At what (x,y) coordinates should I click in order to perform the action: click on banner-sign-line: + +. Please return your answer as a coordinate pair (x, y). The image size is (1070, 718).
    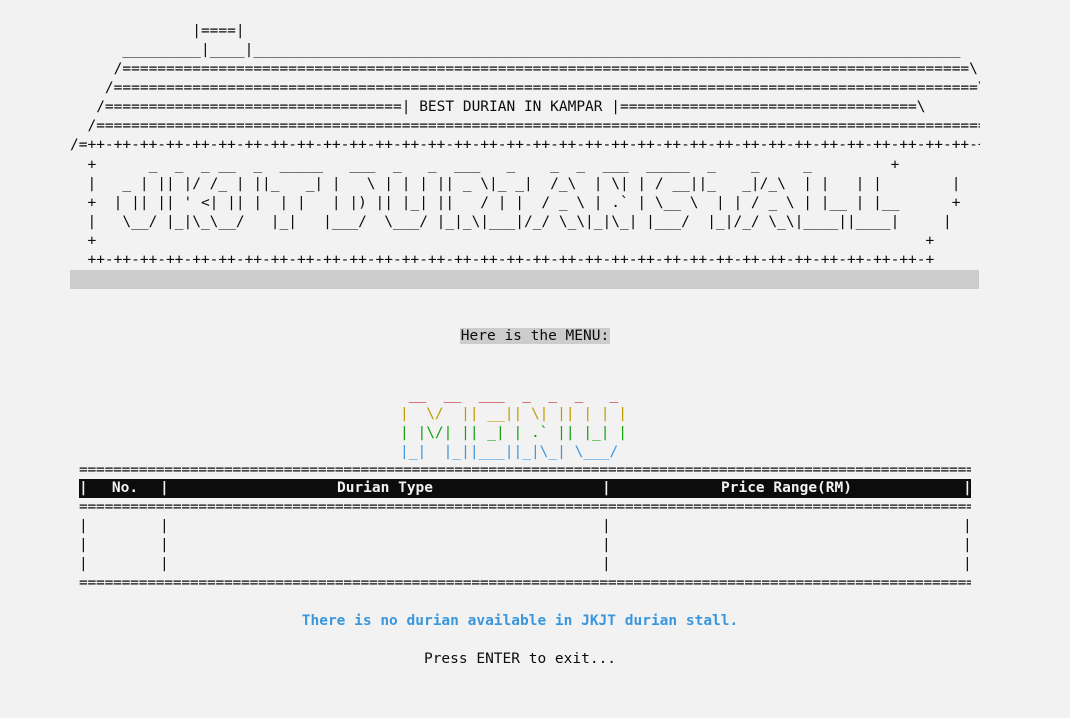
    Looking at the image, I should click on (502, 241).